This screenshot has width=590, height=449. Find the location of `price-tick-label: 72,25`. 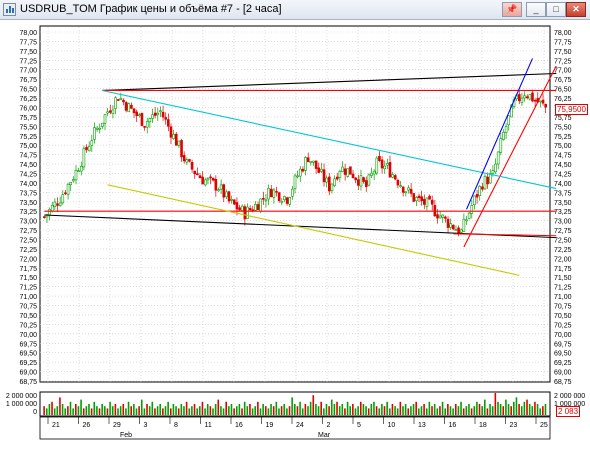

price-tick-label: 72,25 is located at coordinates (28, 250).